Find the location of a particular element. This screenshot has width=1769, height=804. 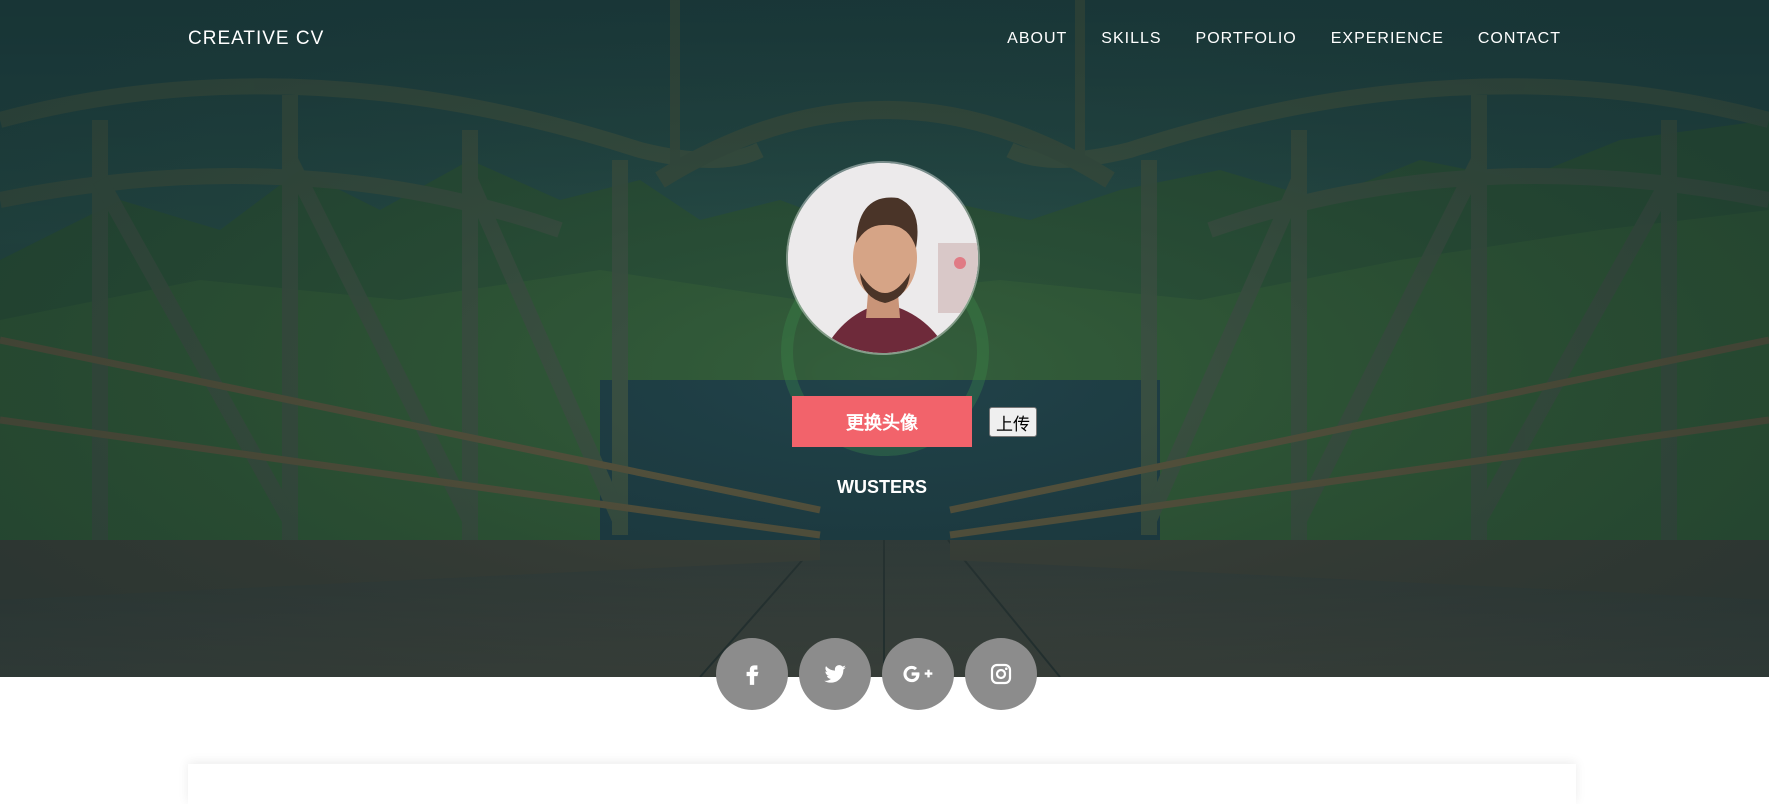

nav-contact: CONTACT is located at coordinates (1519, 39).